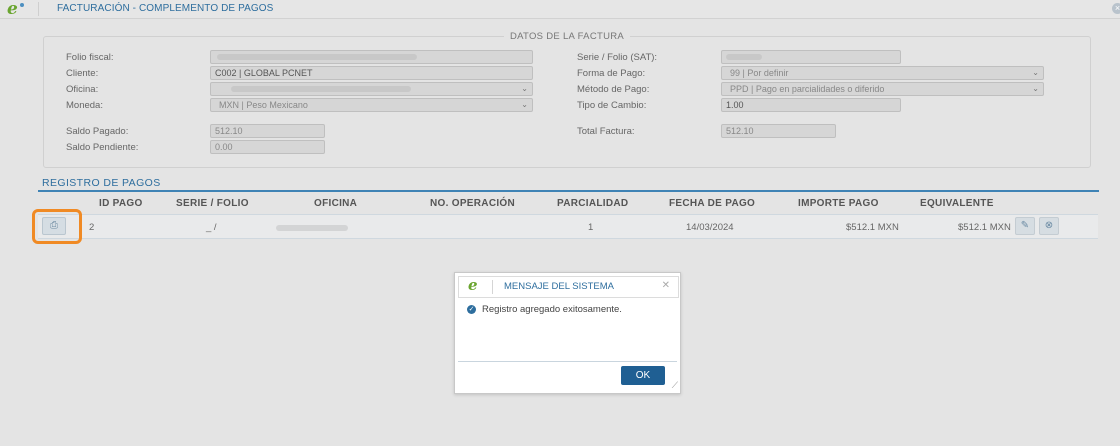 The image size is (1120, 446). What do you see at coordinates (336, 203) in the screenshot?
I see `column-header: OFICINA` at bounding box center [336, 203].